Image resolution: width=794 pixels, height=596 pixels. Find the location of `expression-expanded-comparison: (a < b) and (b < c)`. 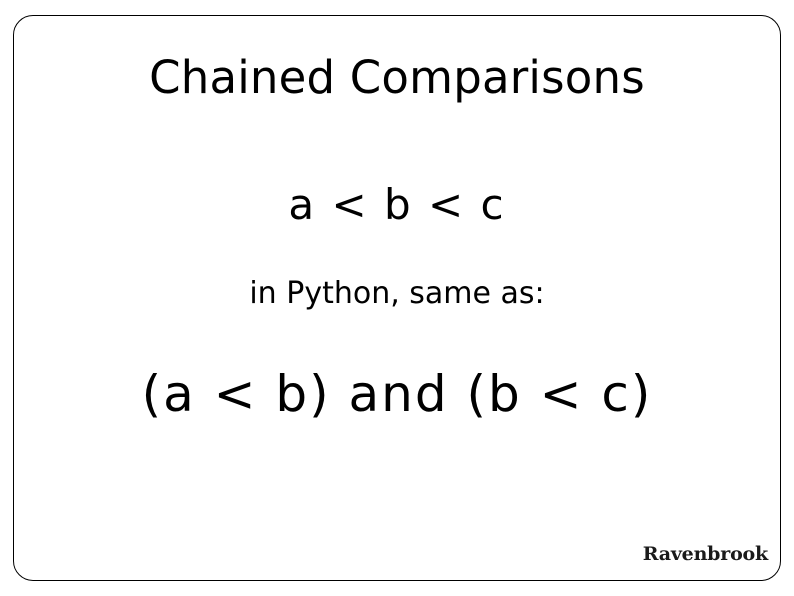

expression-expanded-comparison: (a < b) and (b < c) is located at coordinates (397, 394).